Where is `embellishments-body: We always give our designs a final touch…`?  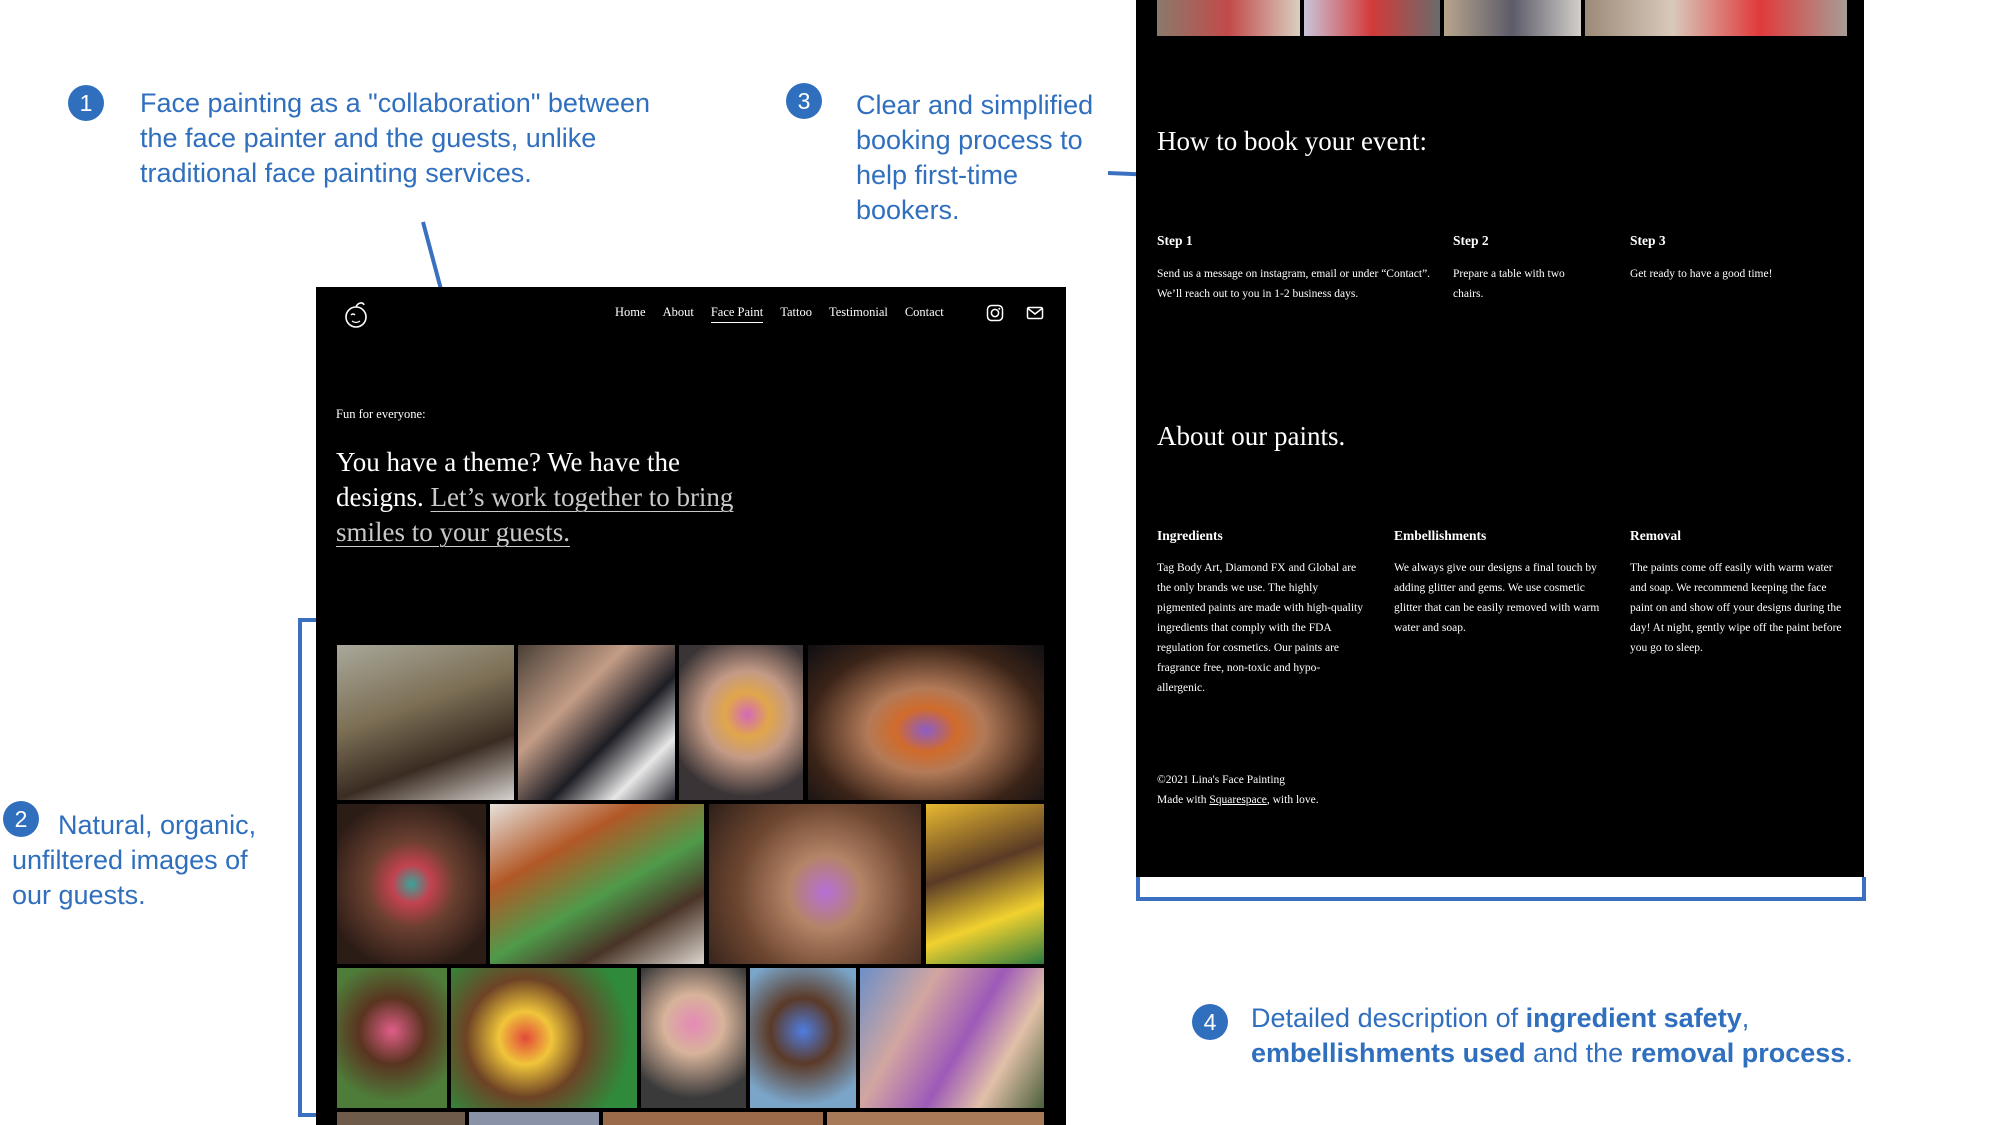
embellishments-body: We always give our designs a final touch… is located at coordinates (1497, 598).